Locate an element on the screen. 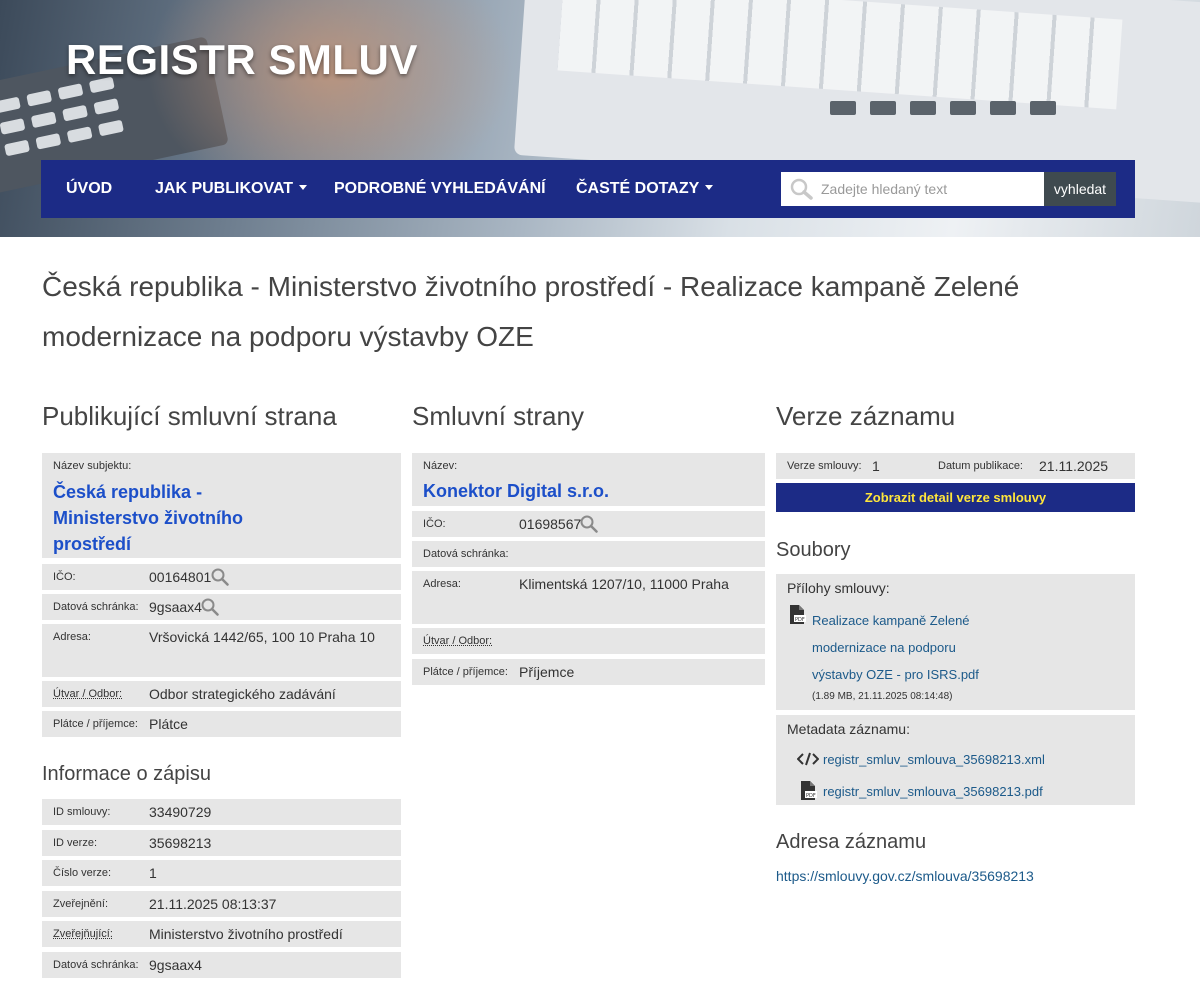 This screenshot has width=1200, height=1004. nav-item-podrobne-vyhledavani: PODROBNÉ VYHLEDÁVÁNÍ is located at coordinates (440, 189).